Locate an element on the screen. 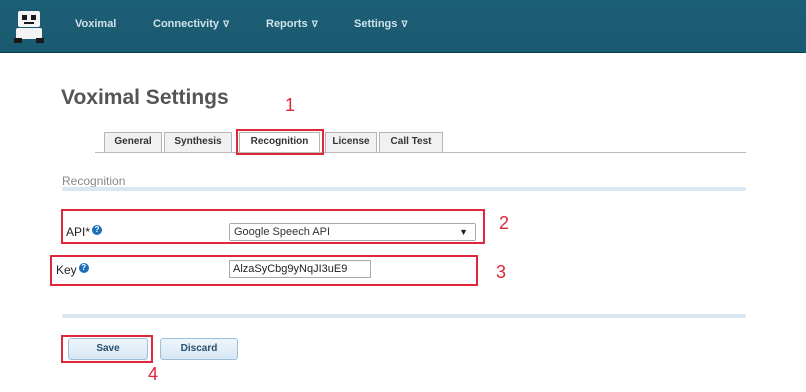  nav-item-connectivity: Connectivity ∇ is located at coordinates (191, 24).